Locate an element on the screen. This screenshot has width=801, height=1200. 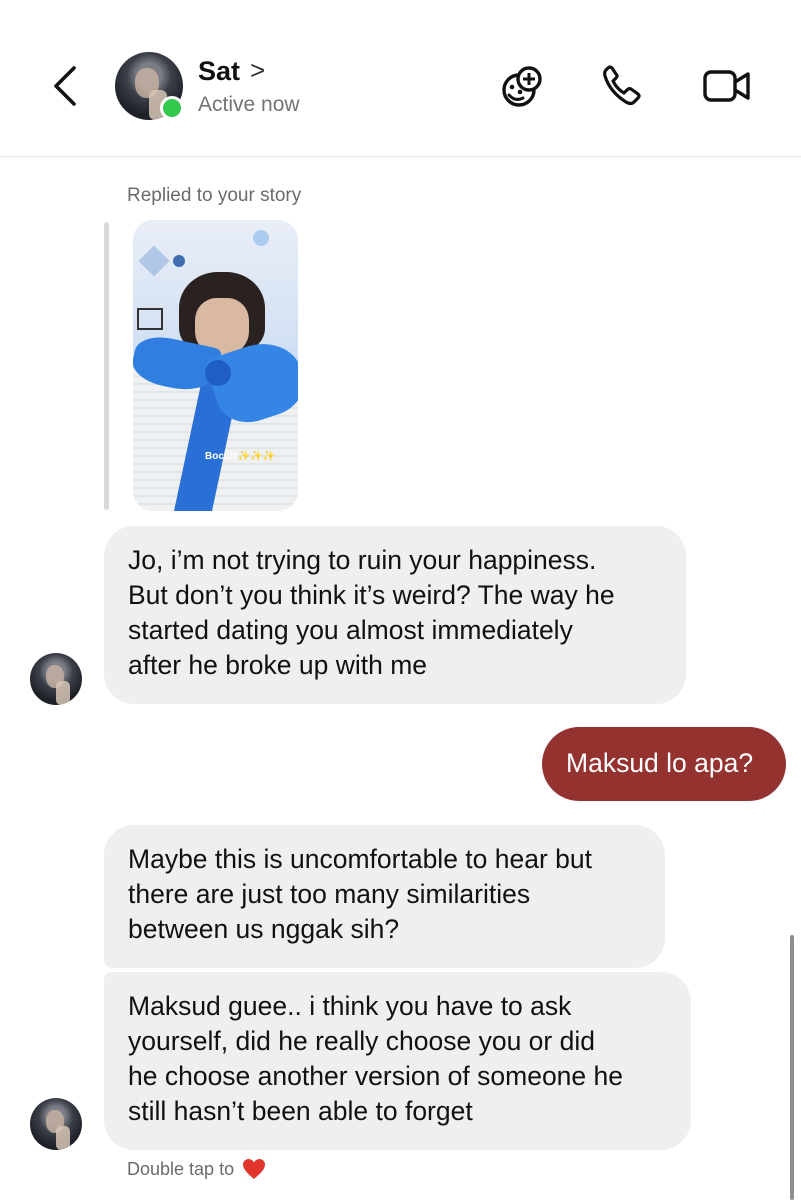
double-tap-hint: Double tap to is located at coordinates (196, 1169).